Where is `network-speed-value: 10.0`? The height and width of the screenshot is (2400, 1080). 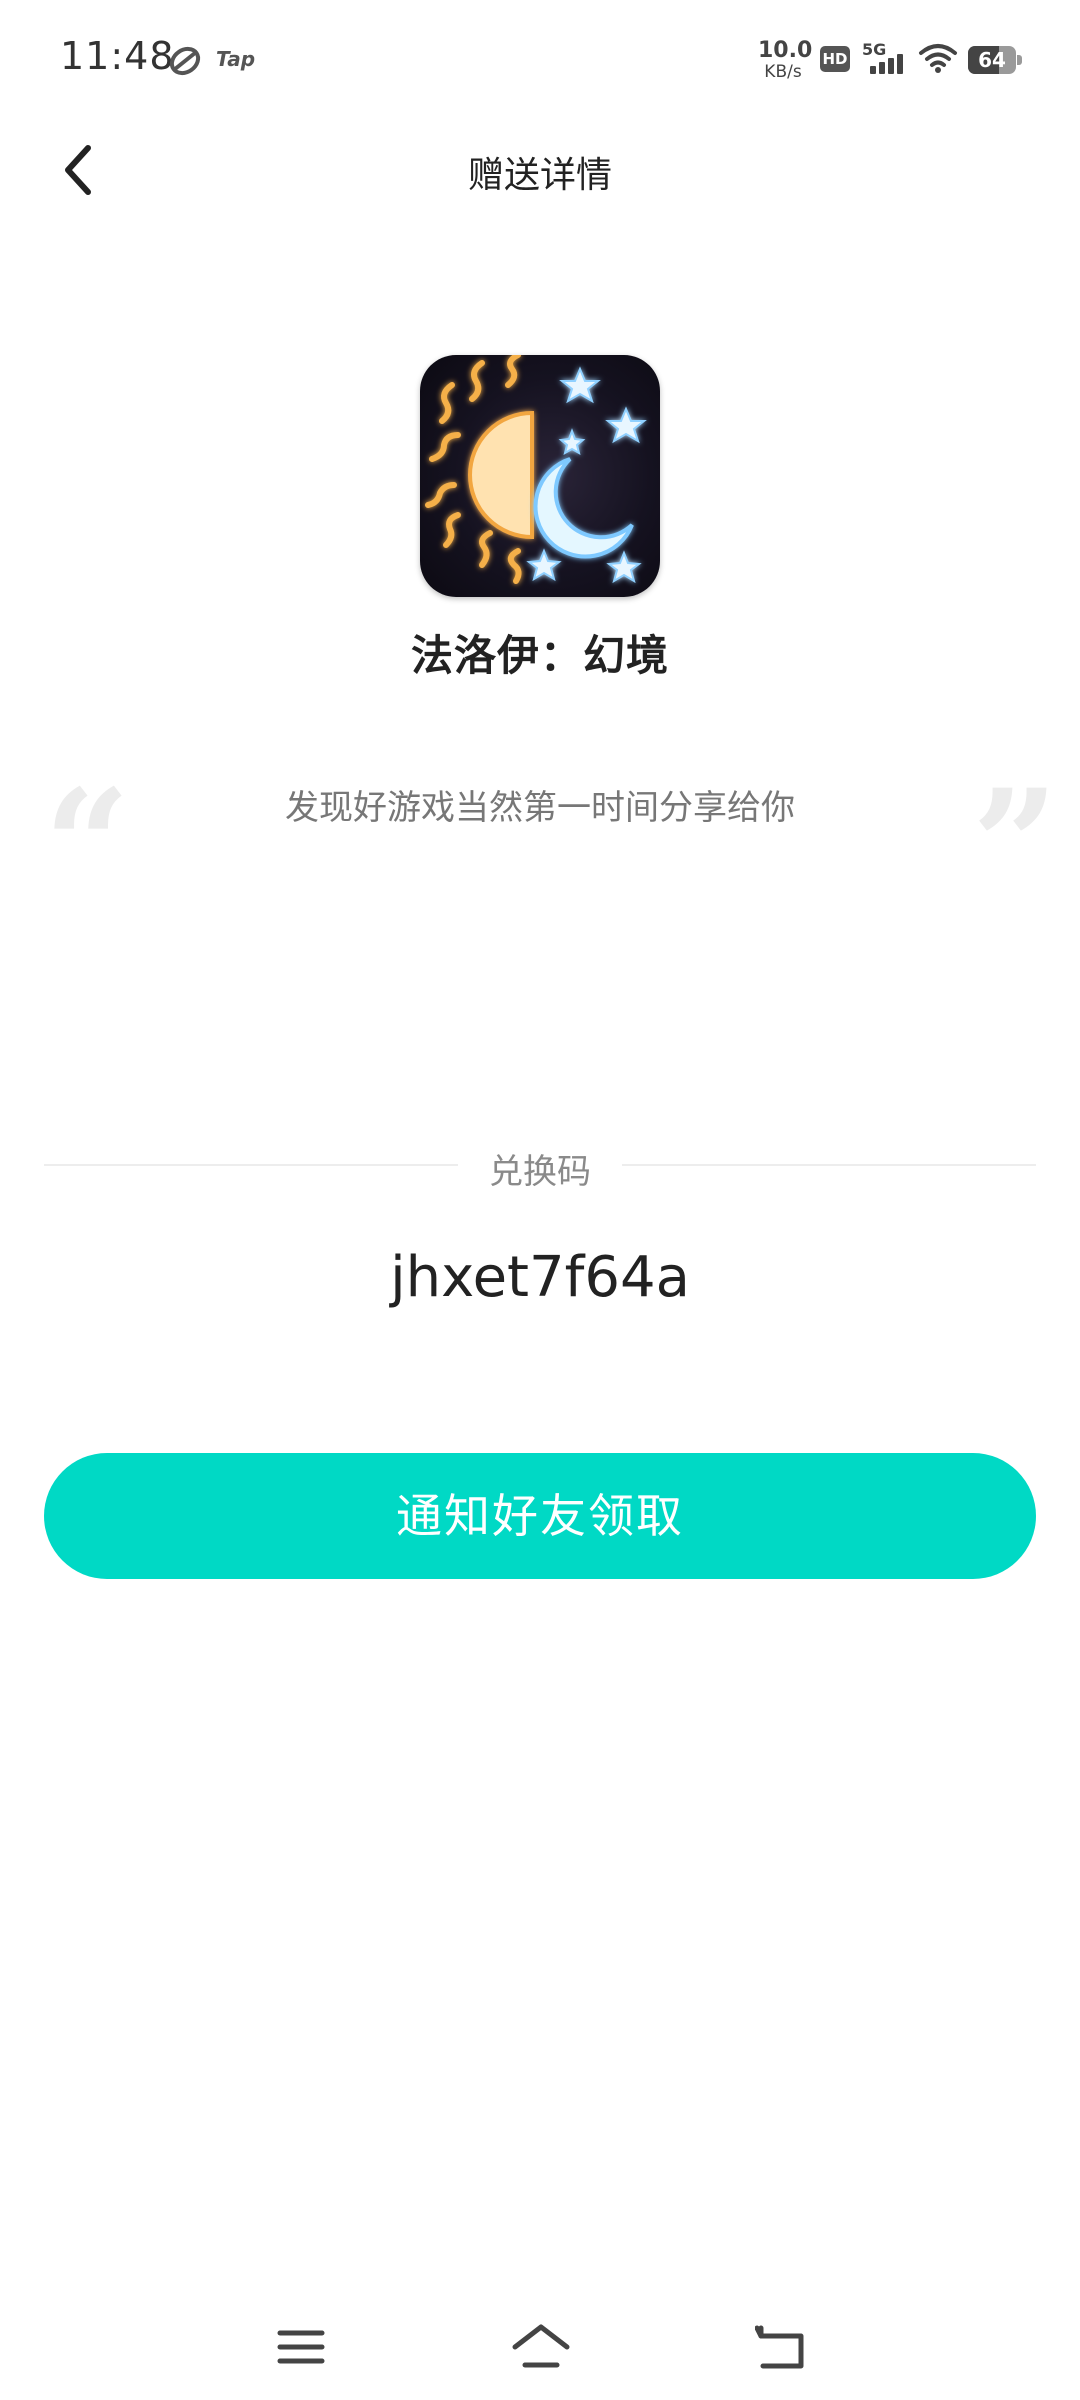 network-speed-value: 10.0 is located at coordinates (785, 50).